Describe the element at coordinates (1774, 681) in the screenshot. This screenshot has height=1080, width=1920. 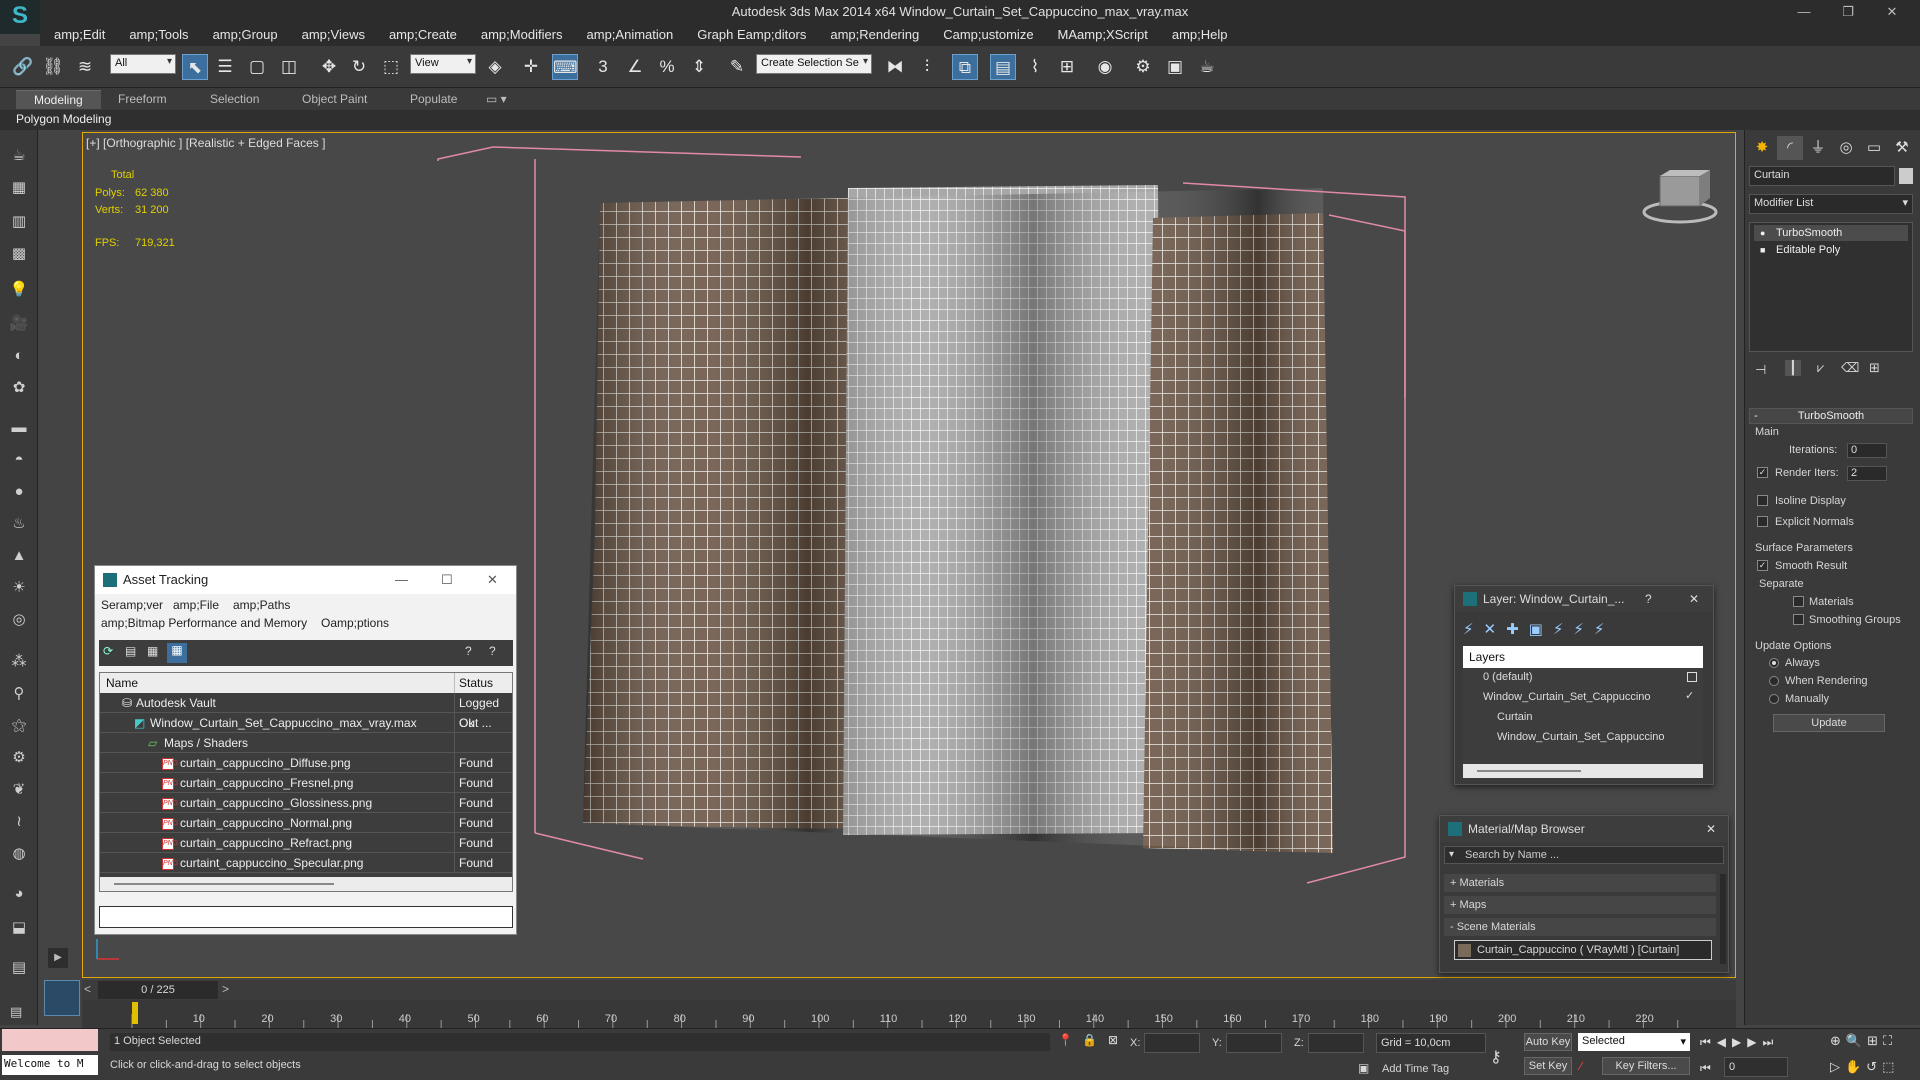
I see `update-when-rendering-radio` at that location.